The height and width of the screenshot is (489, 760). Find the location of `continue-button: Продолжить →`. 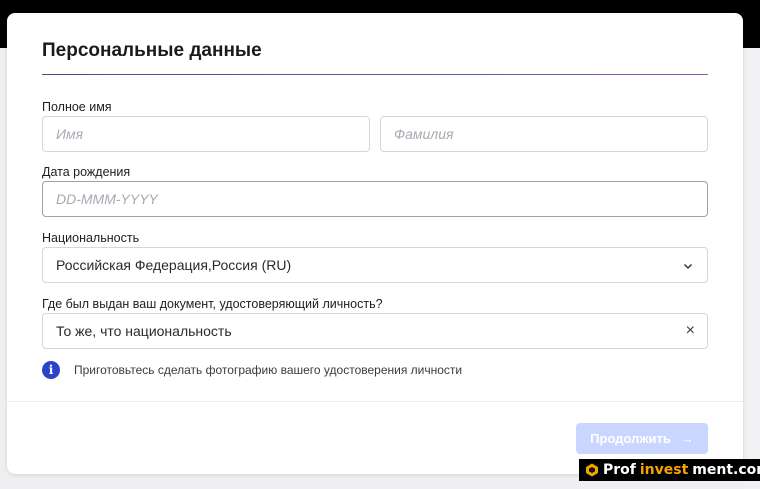

continue-button: Продолжить → is located at coordinates (642, 438).